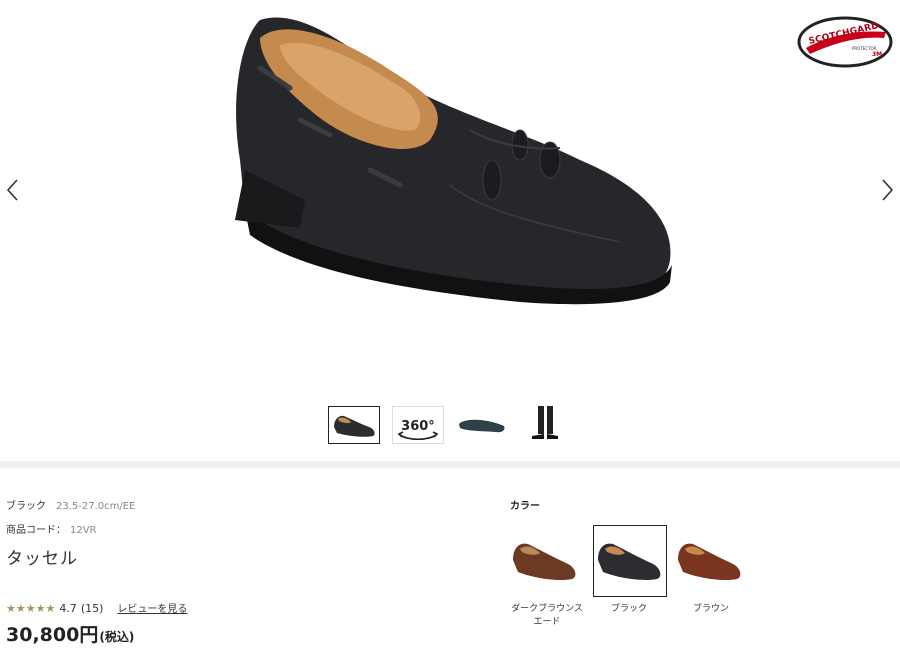 The height and width of the screenshot is (651, 900). Describe the element at coordinates (31, 608) in the screenshot. I see `rating-stars-icon: ★★★★★` at that location.